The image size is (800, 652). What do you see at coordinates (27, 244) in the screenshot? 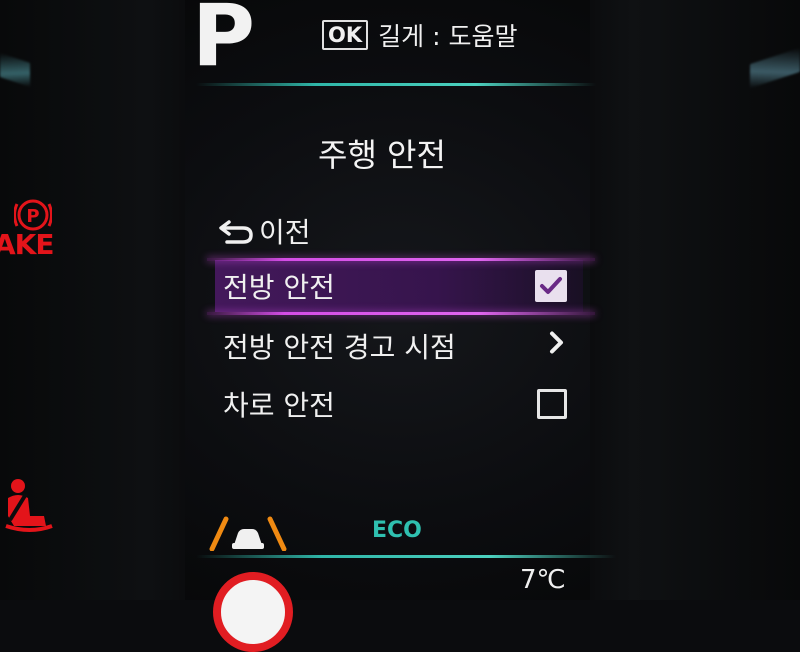
I see `brake-warning-text: AKE` at bounding box center [27, 244].